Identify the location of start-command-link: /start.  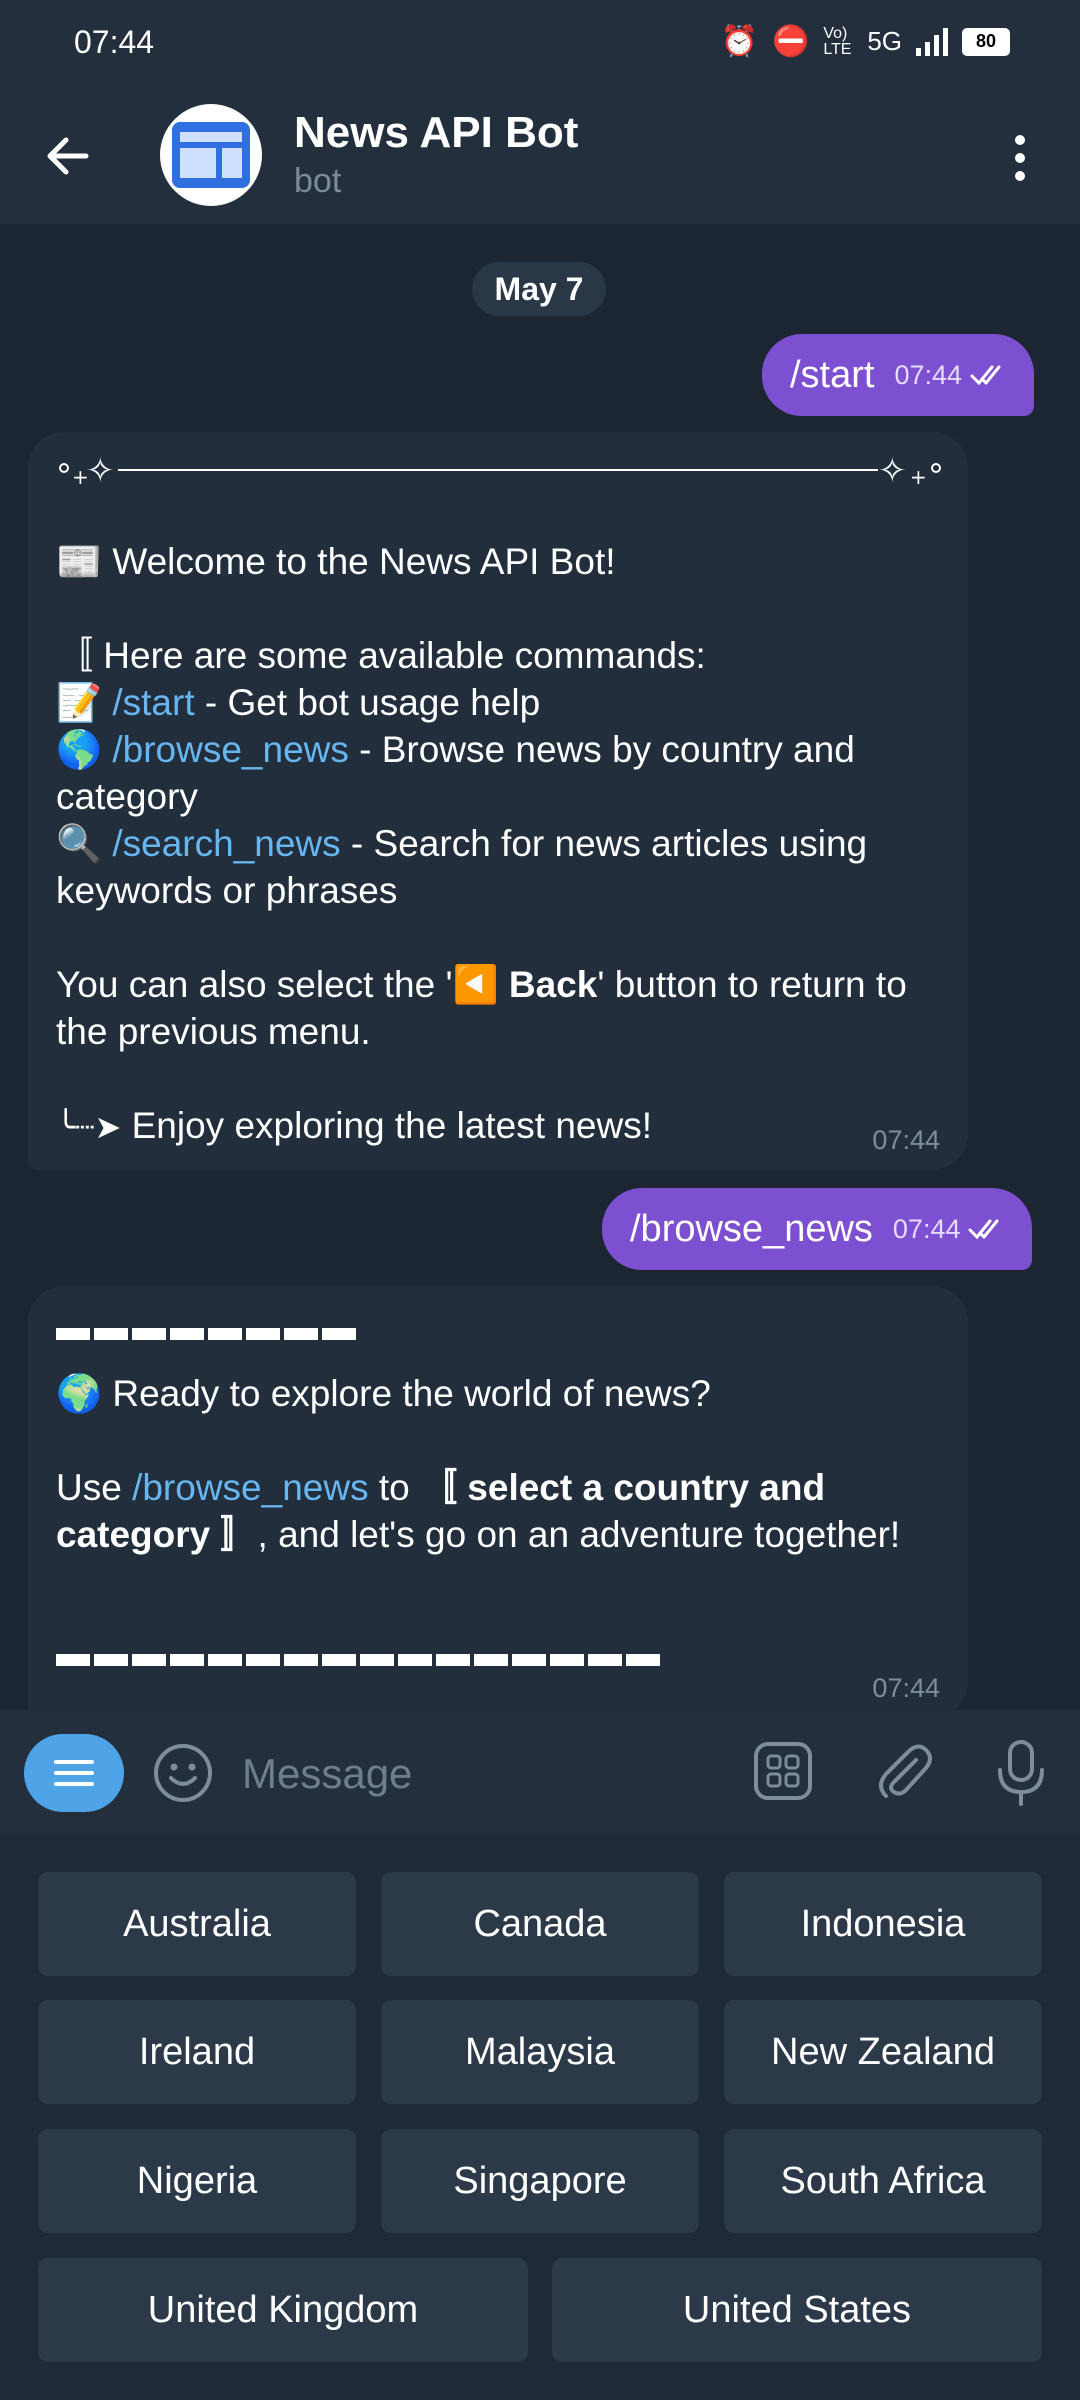
(153, 702).